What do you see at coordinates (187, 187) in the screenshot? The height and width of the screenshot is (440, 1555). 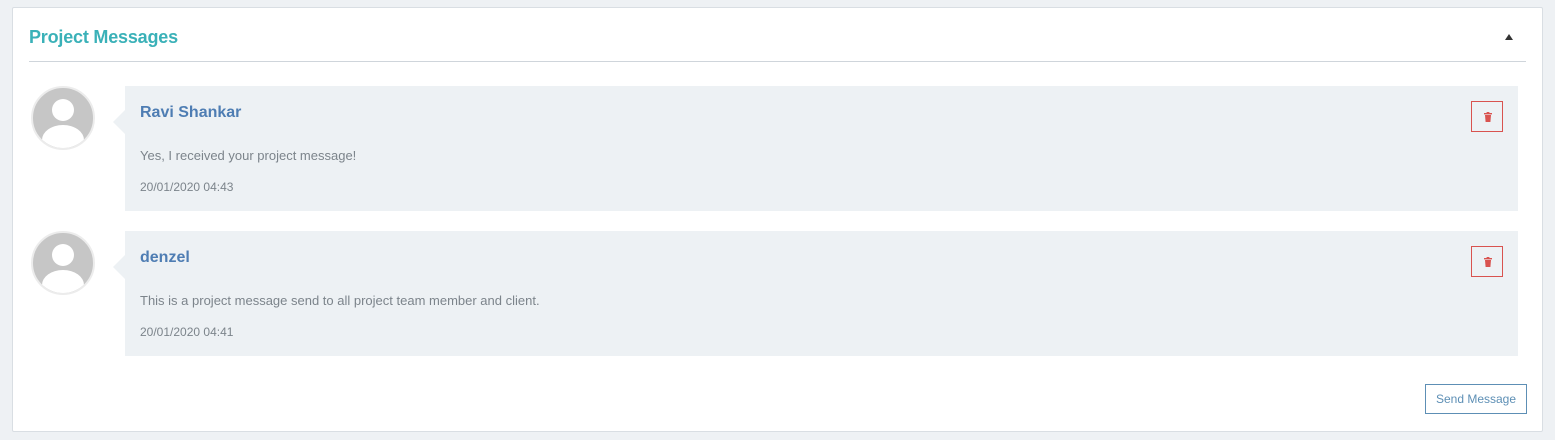 I see `message-timestamp: 20/01/2020 04:43` at bounding box center [187, 187].